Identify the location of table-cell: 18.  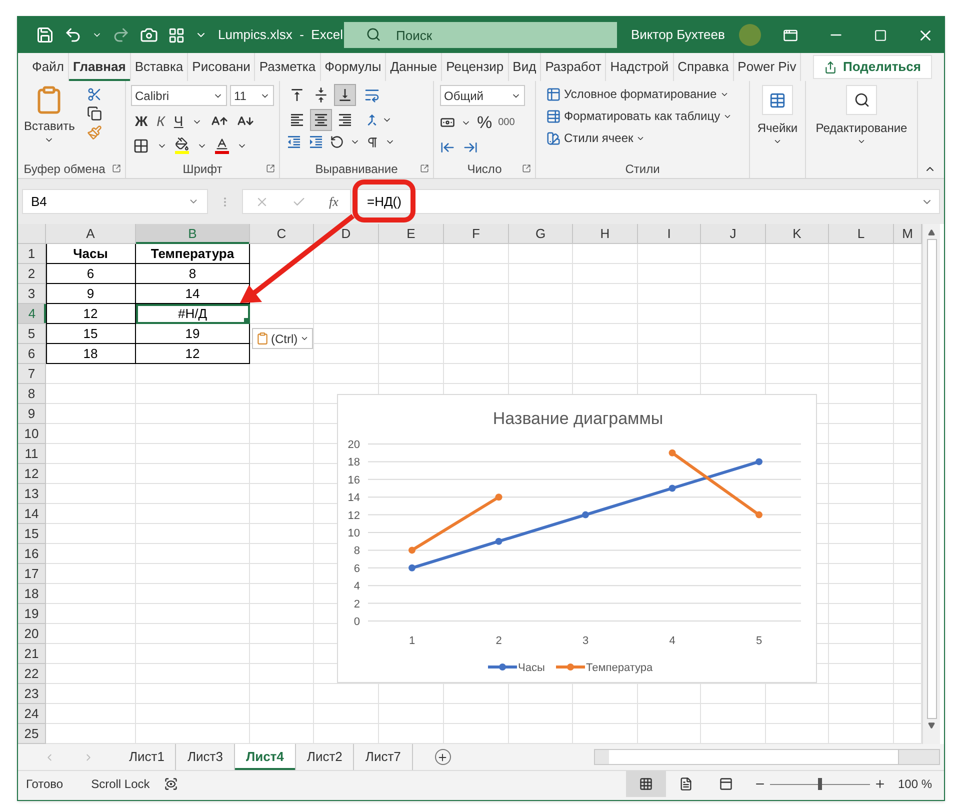
(91, 354).